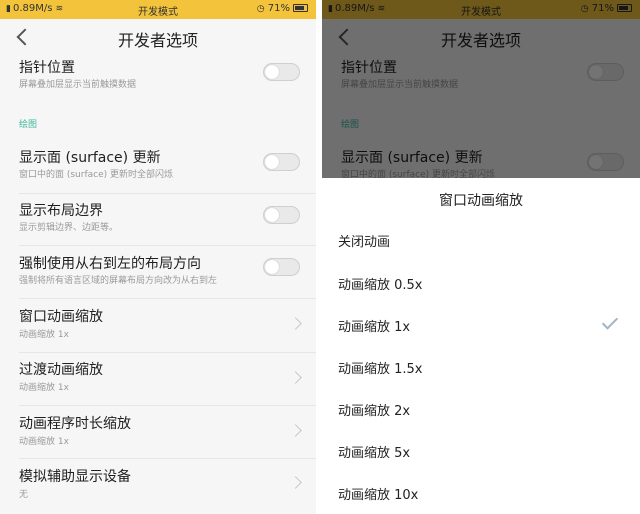 Image resolution: width=640 pixels, height=514 pixels. I want to click on option-label: 动画缩放 1x, so click(374, 327).